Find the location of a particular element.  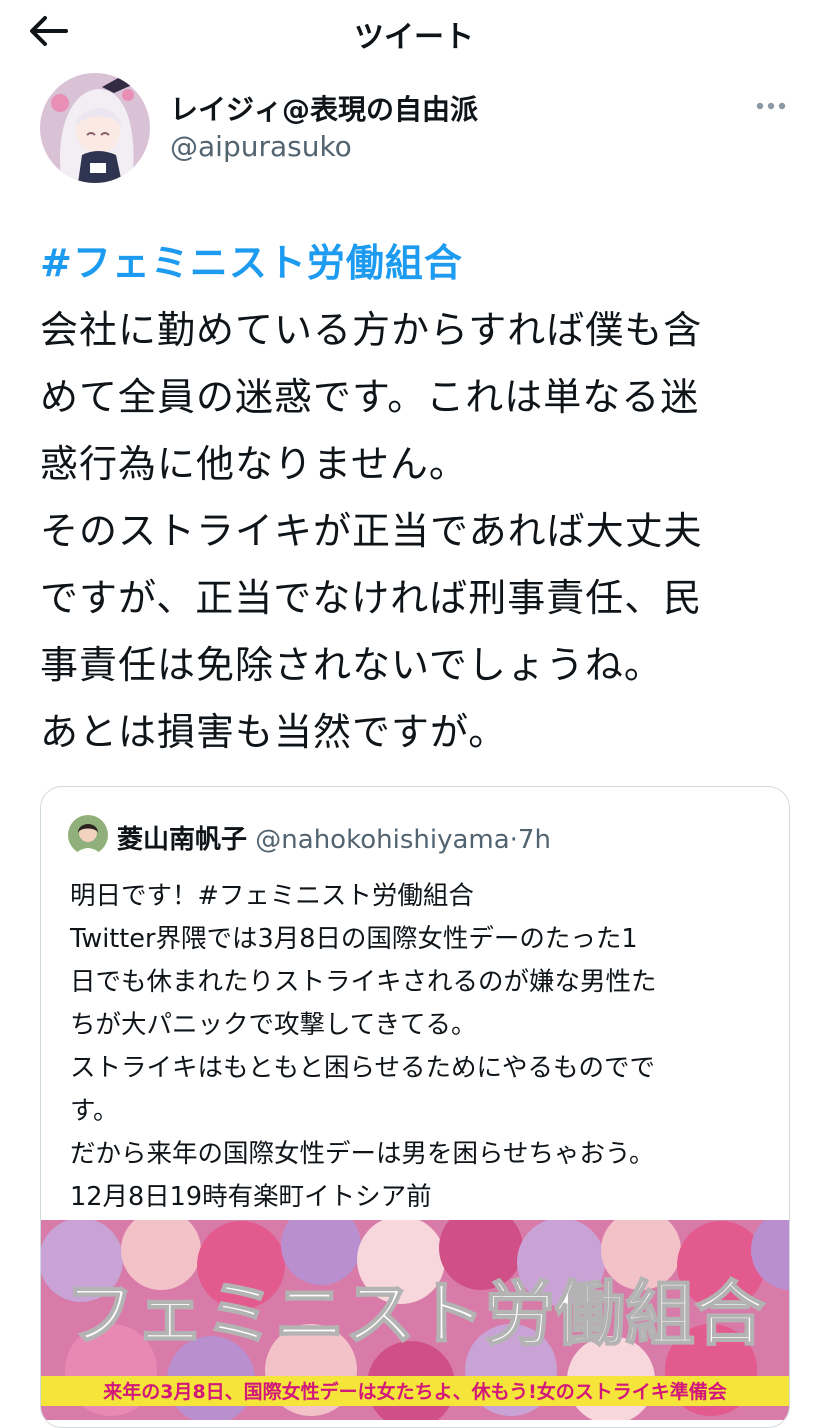

avatar-illustration is located at coordinates (95, 128).